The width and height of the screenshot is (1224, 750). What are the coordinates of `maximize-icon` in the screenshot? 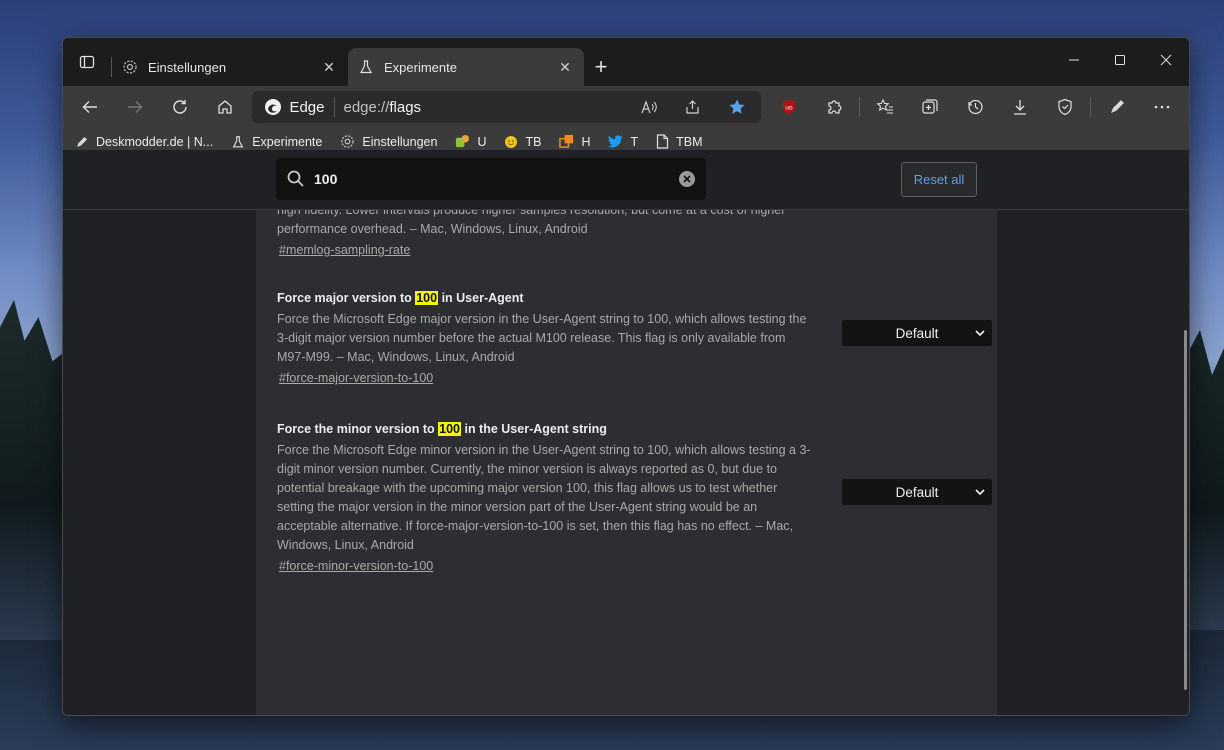 It's located at (1120, 60).